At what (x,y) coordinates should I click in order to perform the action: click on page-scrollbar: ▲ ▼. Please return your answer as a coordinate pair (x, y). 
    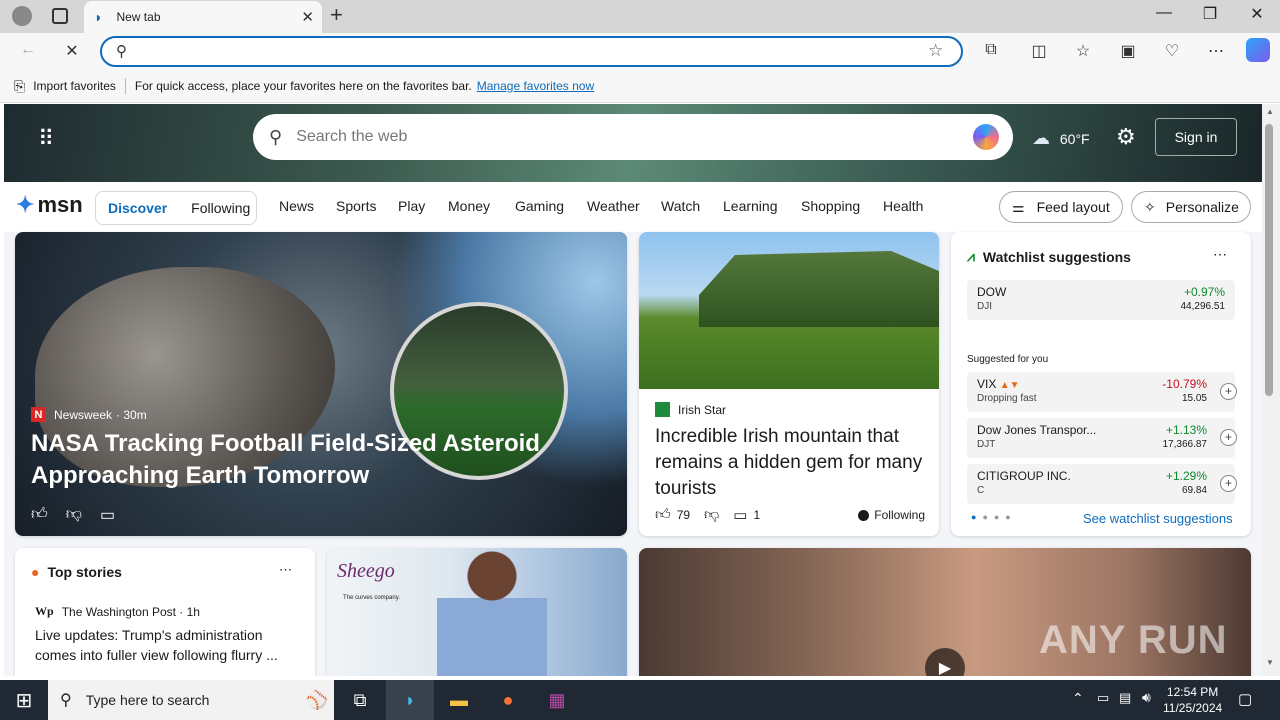
    Looking at the image, I should click on (1271, 390).